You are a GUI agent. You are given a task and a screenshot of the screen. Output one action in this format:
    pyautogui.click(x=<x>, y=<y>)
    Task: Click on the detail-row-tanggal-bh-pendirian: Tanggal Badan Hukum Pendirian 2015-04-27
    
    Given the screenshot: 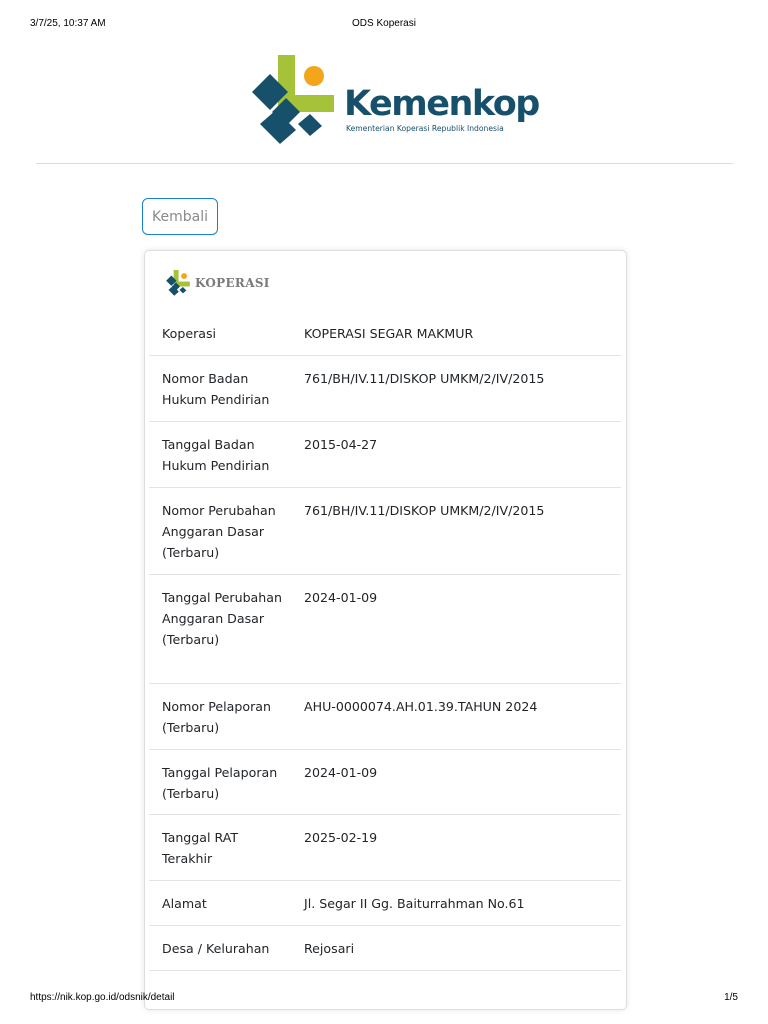 What is the action you would take?
    pyautogui.click(x=385, y=455)
    